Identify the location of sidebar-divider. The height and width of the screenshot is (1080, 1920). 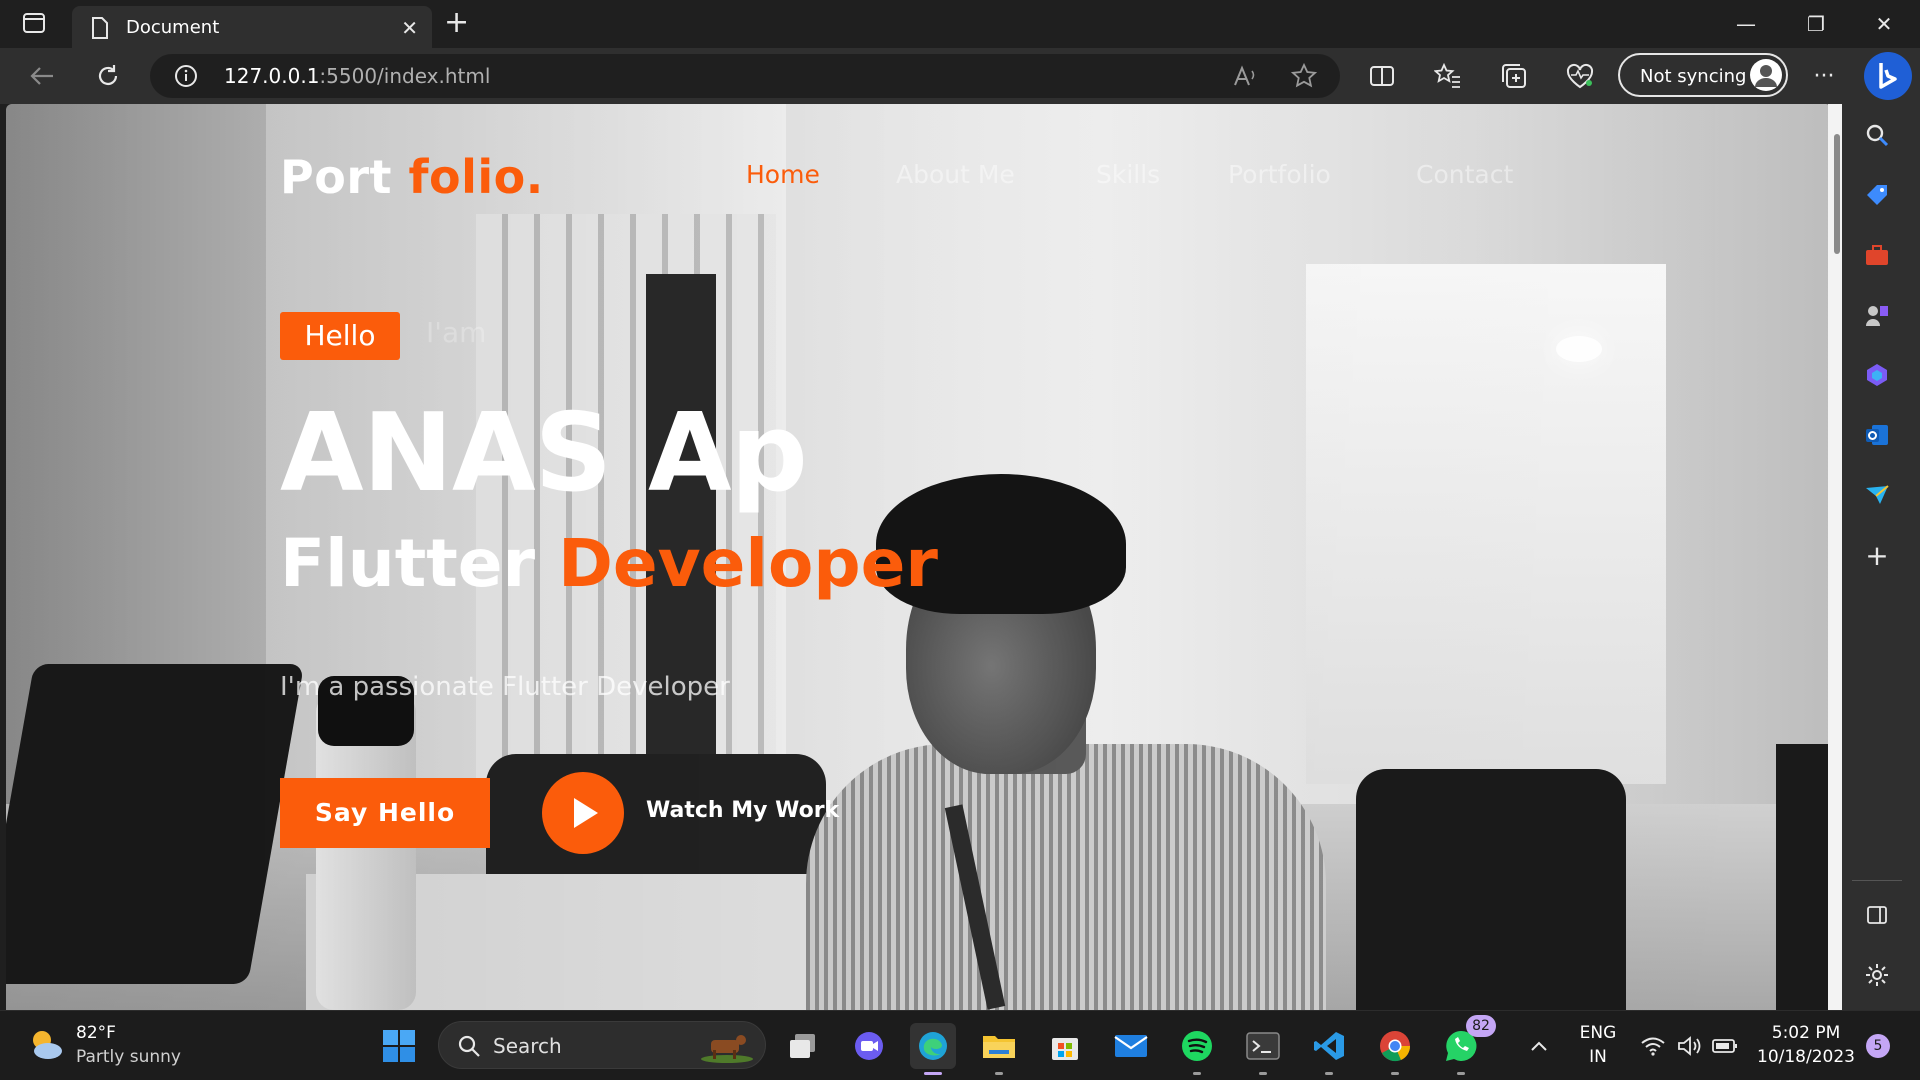
(1877, 880).